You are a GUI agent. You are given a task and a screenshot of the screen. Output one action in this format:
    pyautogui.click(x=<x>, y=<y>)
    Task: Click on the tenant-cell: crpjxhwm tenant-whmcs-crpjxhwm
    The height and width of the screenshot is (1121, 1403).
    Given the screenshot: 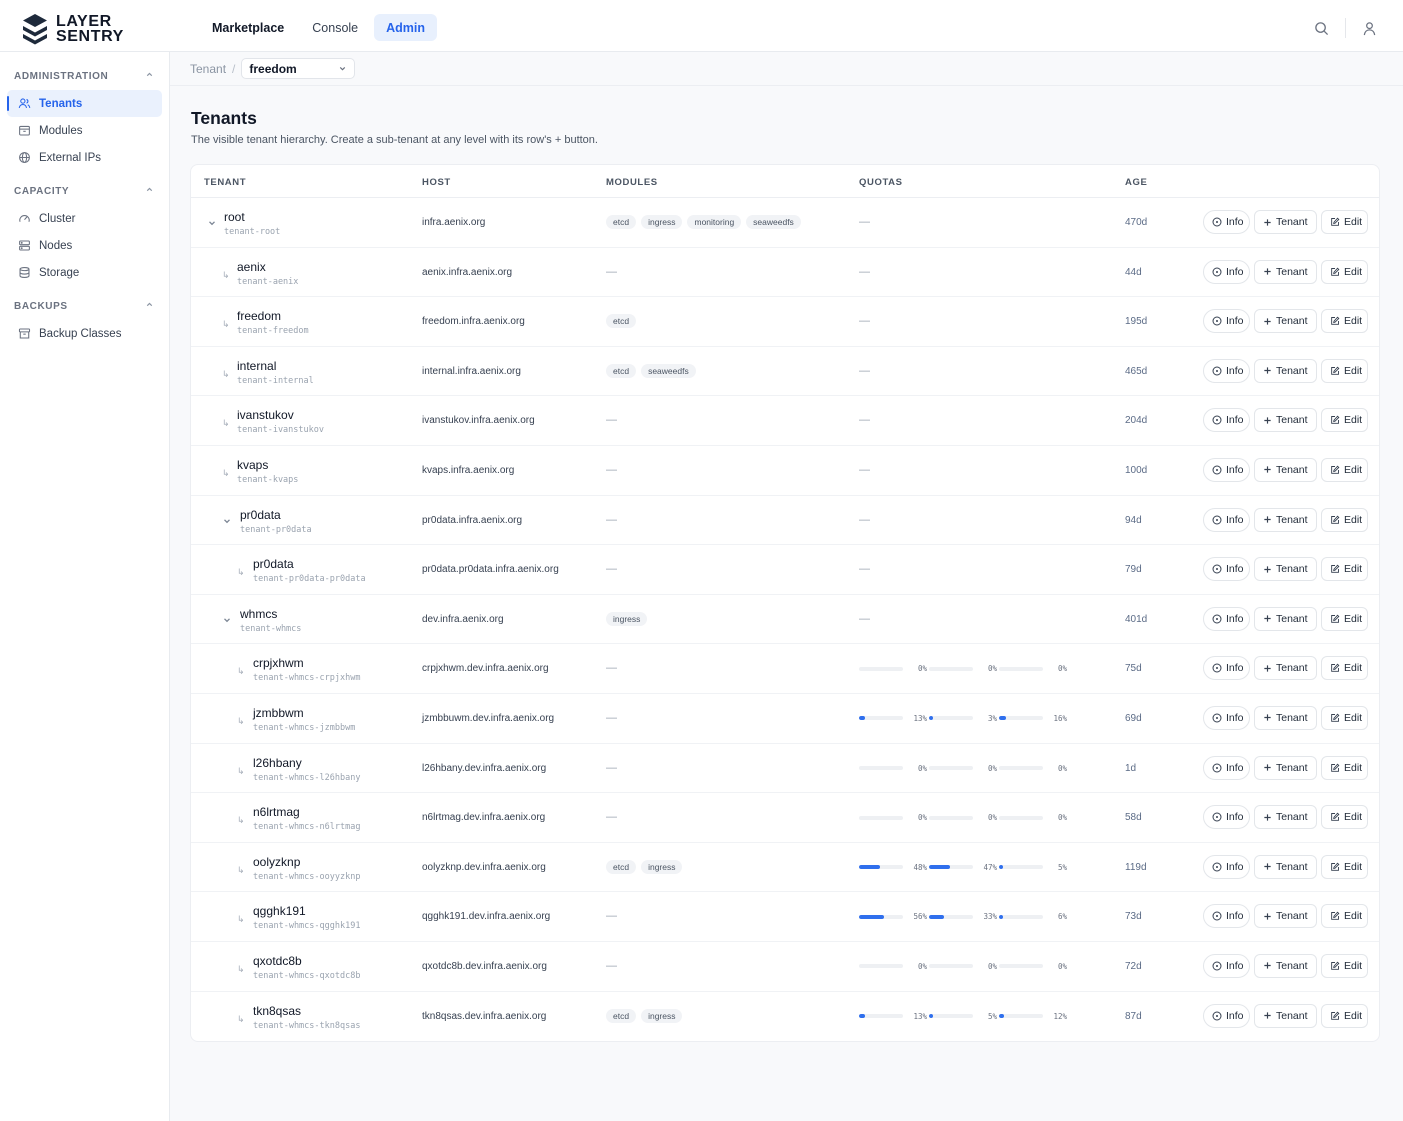 What is the action you would take?
    pyautogui.click(x=306, y=669)
    